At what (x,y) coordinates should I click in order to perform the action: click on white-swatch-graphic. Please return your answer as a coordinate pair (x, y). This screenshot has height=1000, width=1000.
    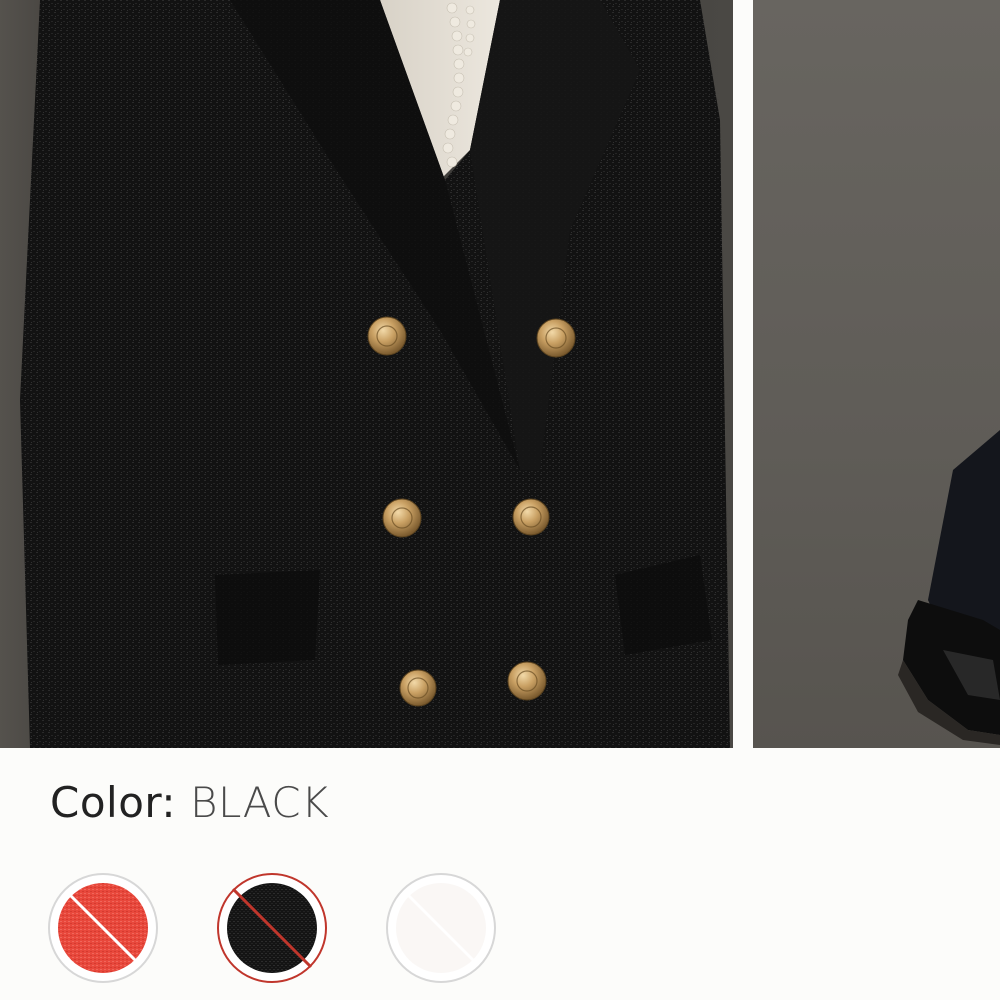
    Looking at the image, I should click on (441, 928).